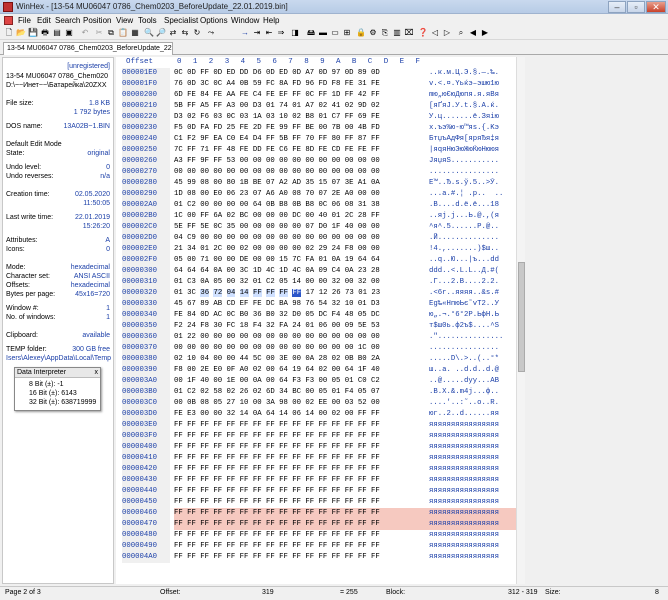 The image size is (668, 600). I want to click on row-ascii: ..к.м.Ц.Э.§.—.‰., so click(472, 73).